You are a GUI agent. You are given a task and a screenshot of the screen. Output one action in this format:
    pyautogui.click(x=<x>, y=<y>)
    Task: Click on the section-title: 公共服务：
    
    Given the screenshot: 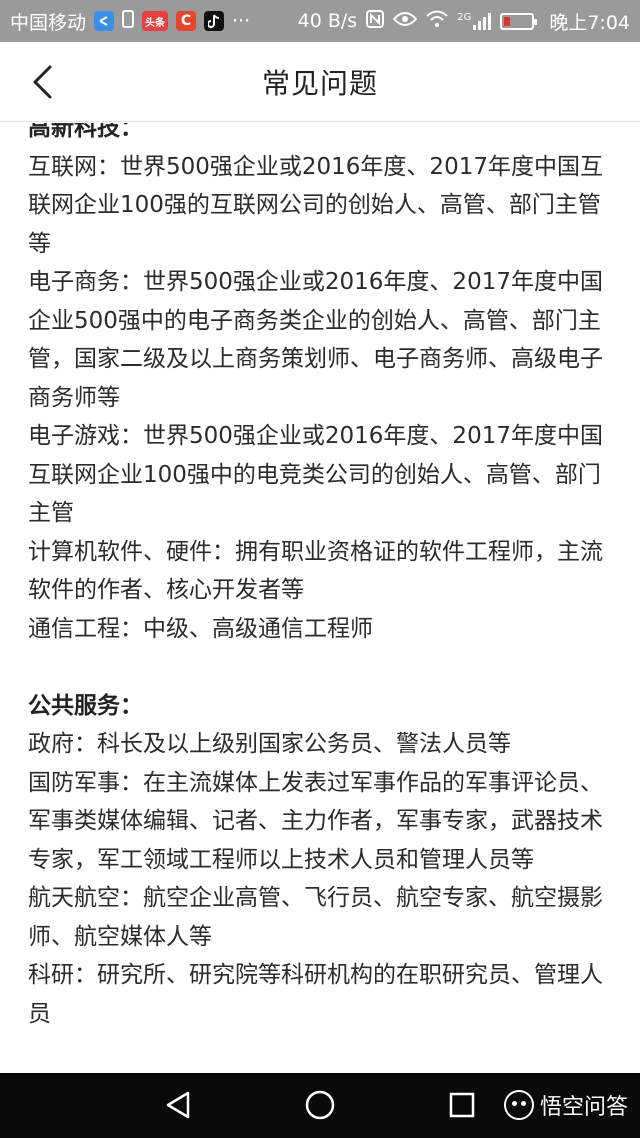 What is the action you would take?
    pyautogui.click(x=85, y=705)
    